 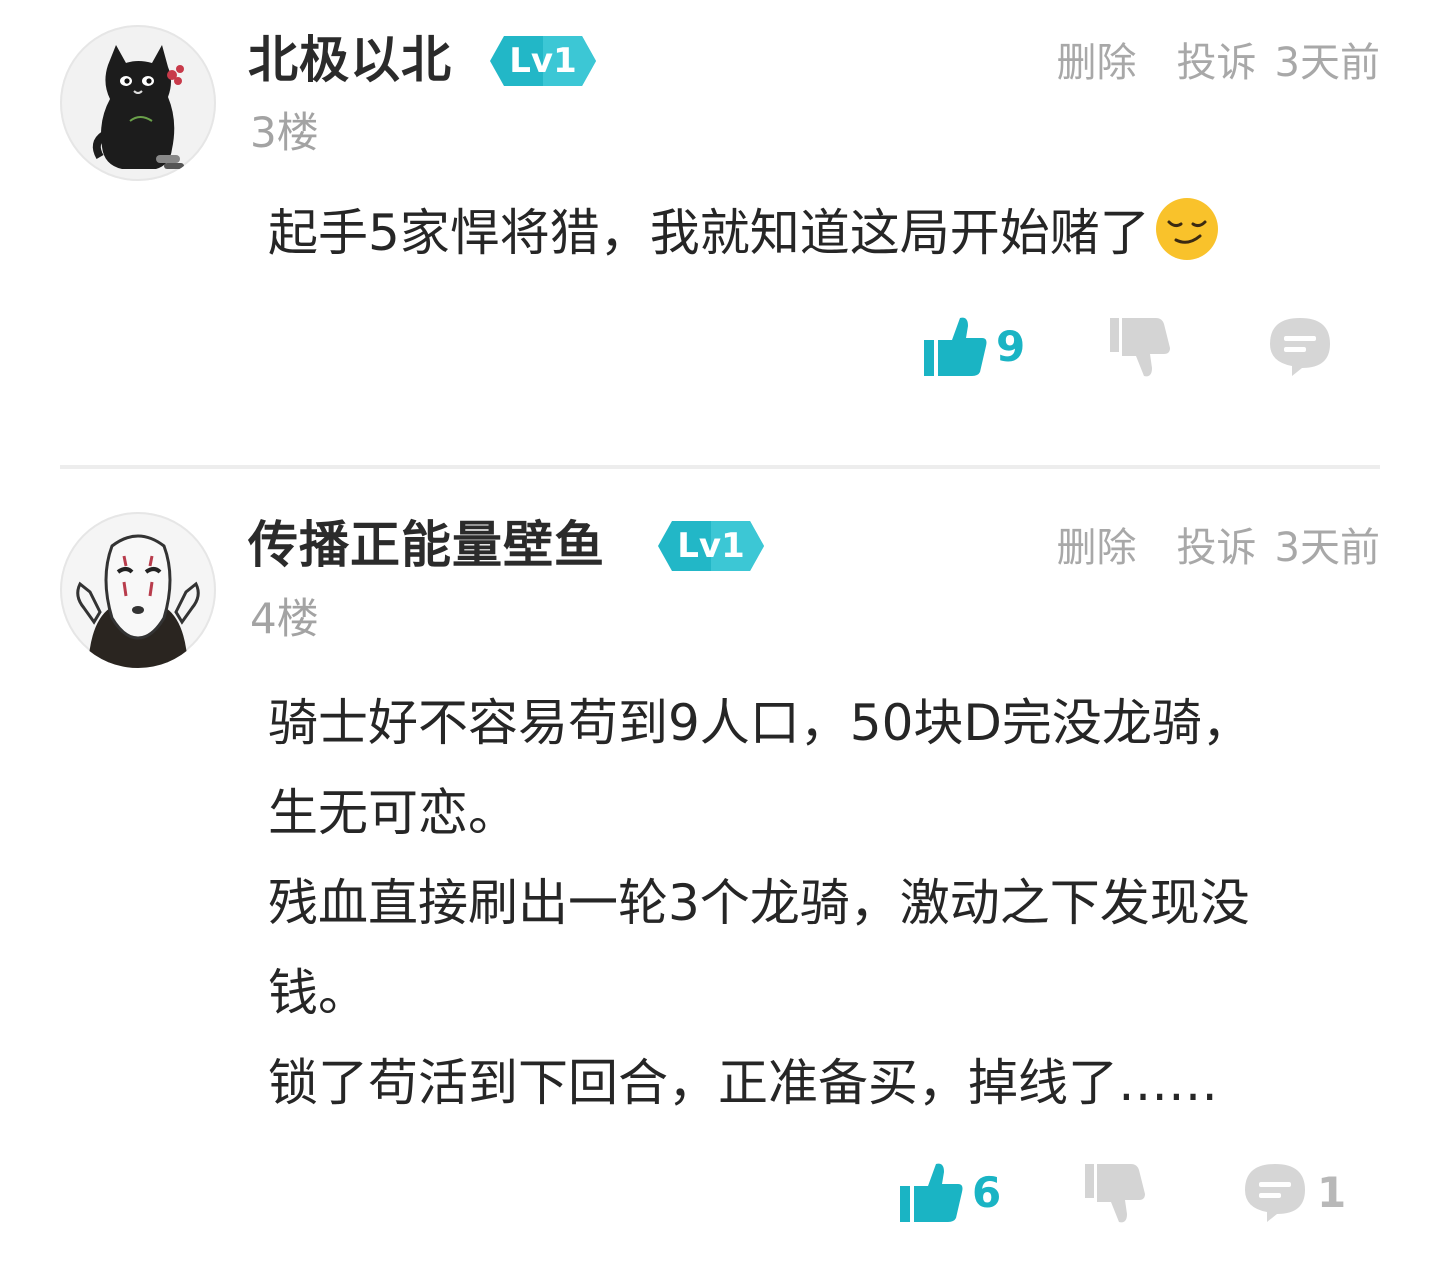 I want to click on reply-button: 1, so click(x=1294, y=1193).